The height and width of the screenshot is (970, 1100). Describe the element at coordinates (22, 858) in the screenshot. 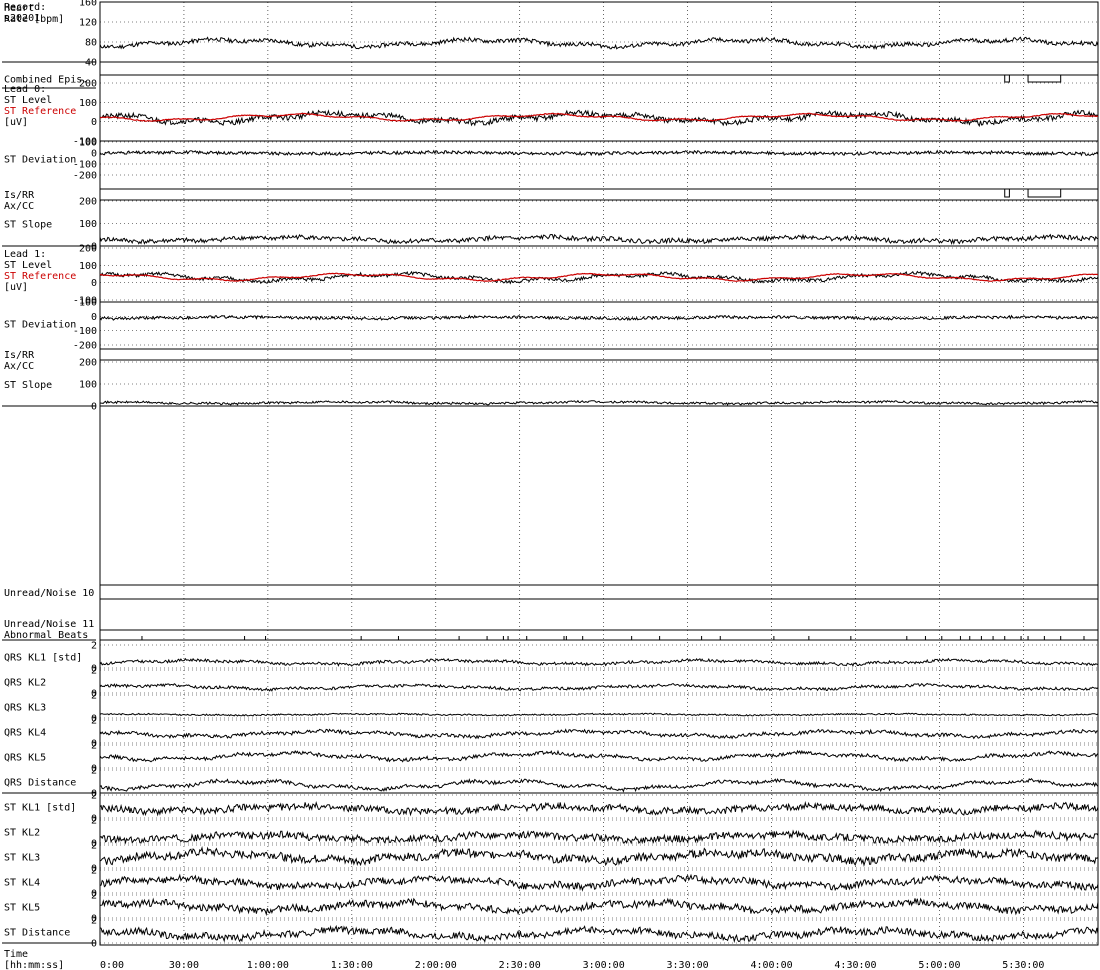

I see `panel-label: ST KL3` at that location.